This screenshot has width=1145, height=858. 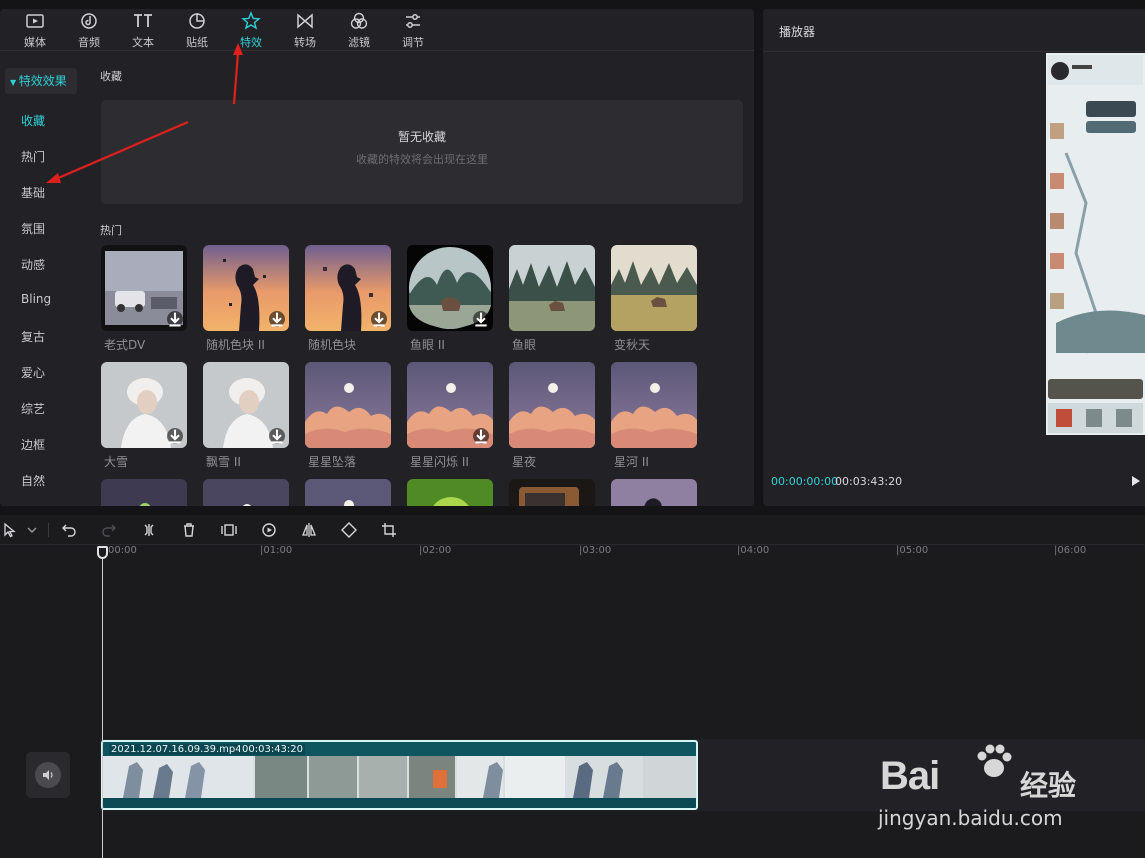 I want to click on tab-media: 媒体, so click(x=35, y=30).